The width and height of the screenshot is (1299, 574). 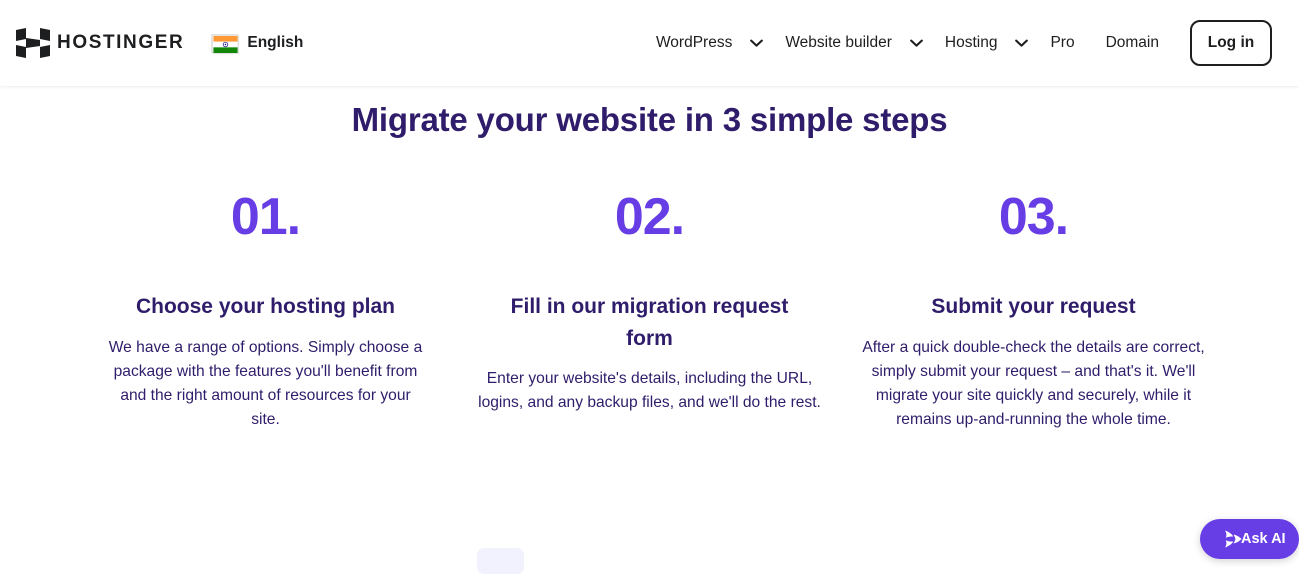 I want to click on sparkle-ai-icon, so click(x=1226, y=539).